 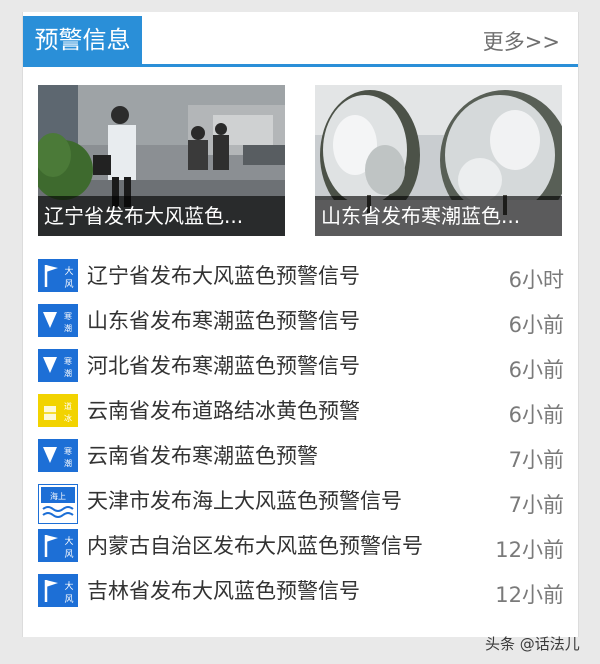 I want to click on news-item: 道 冰 云南省发布道路结冰黄色预警 6小前, so click(x=303, y=414).